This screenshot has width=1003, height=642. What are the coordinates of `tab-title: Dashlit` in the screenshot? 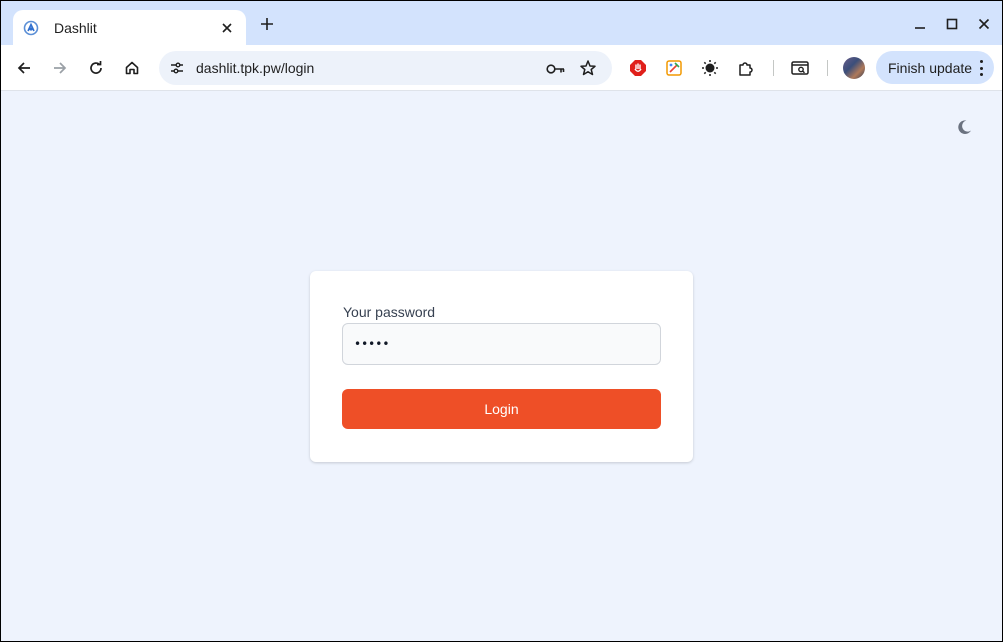 It's located at (75, 27).